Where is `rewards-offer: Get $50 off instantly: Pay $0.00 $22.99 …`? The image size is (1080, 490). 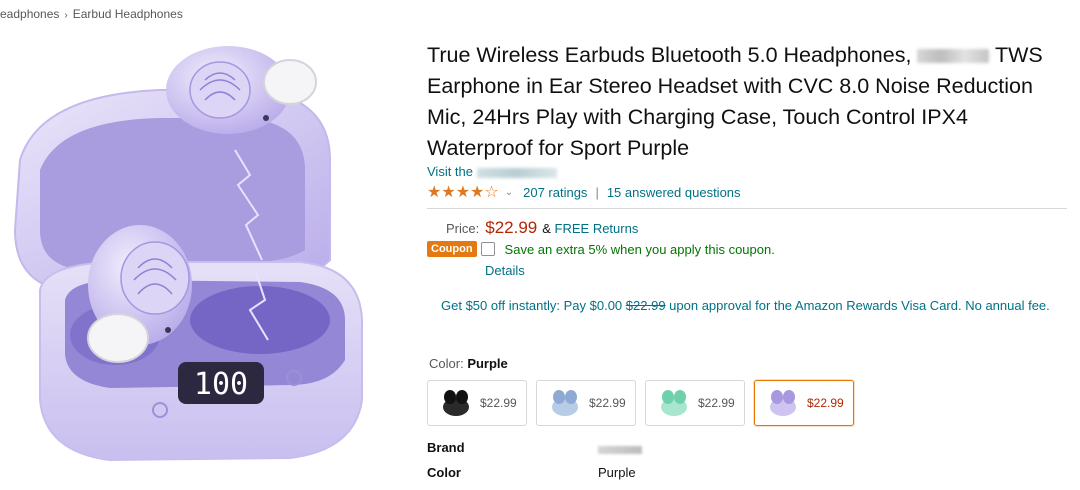
rewards-offer: Get $50 off instantly: Pay $0.00 $22.99 … is located at coordinates (753, 306).